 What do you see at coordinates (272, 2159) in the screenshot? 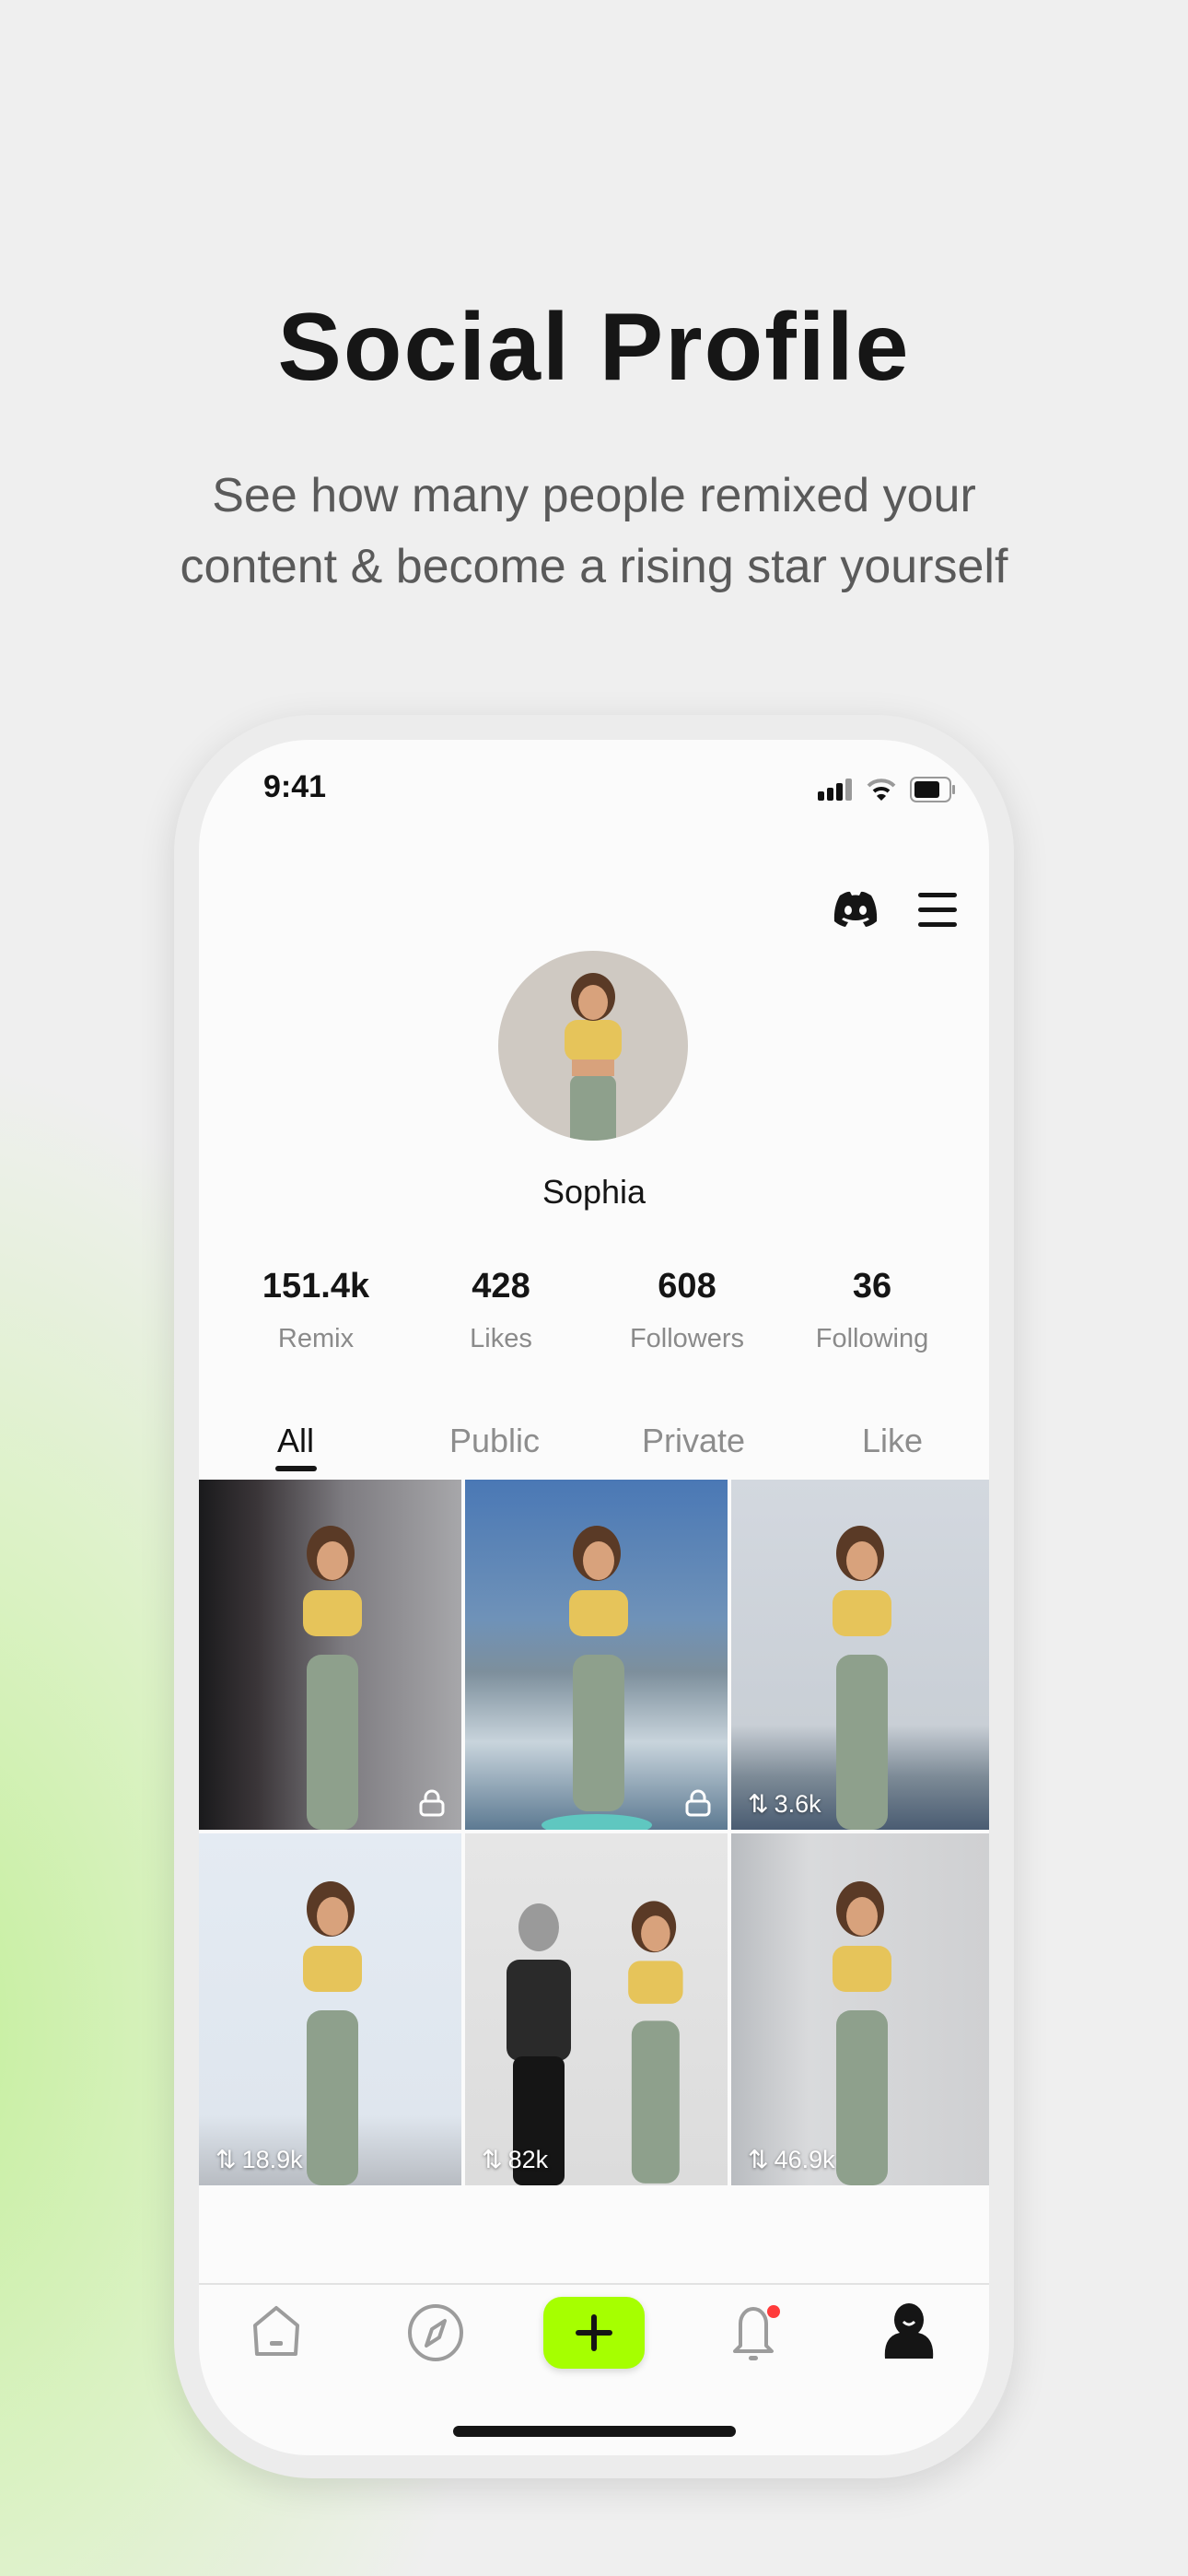
I see `remix-count: 18.9k` at bounding box center [272, 2159].